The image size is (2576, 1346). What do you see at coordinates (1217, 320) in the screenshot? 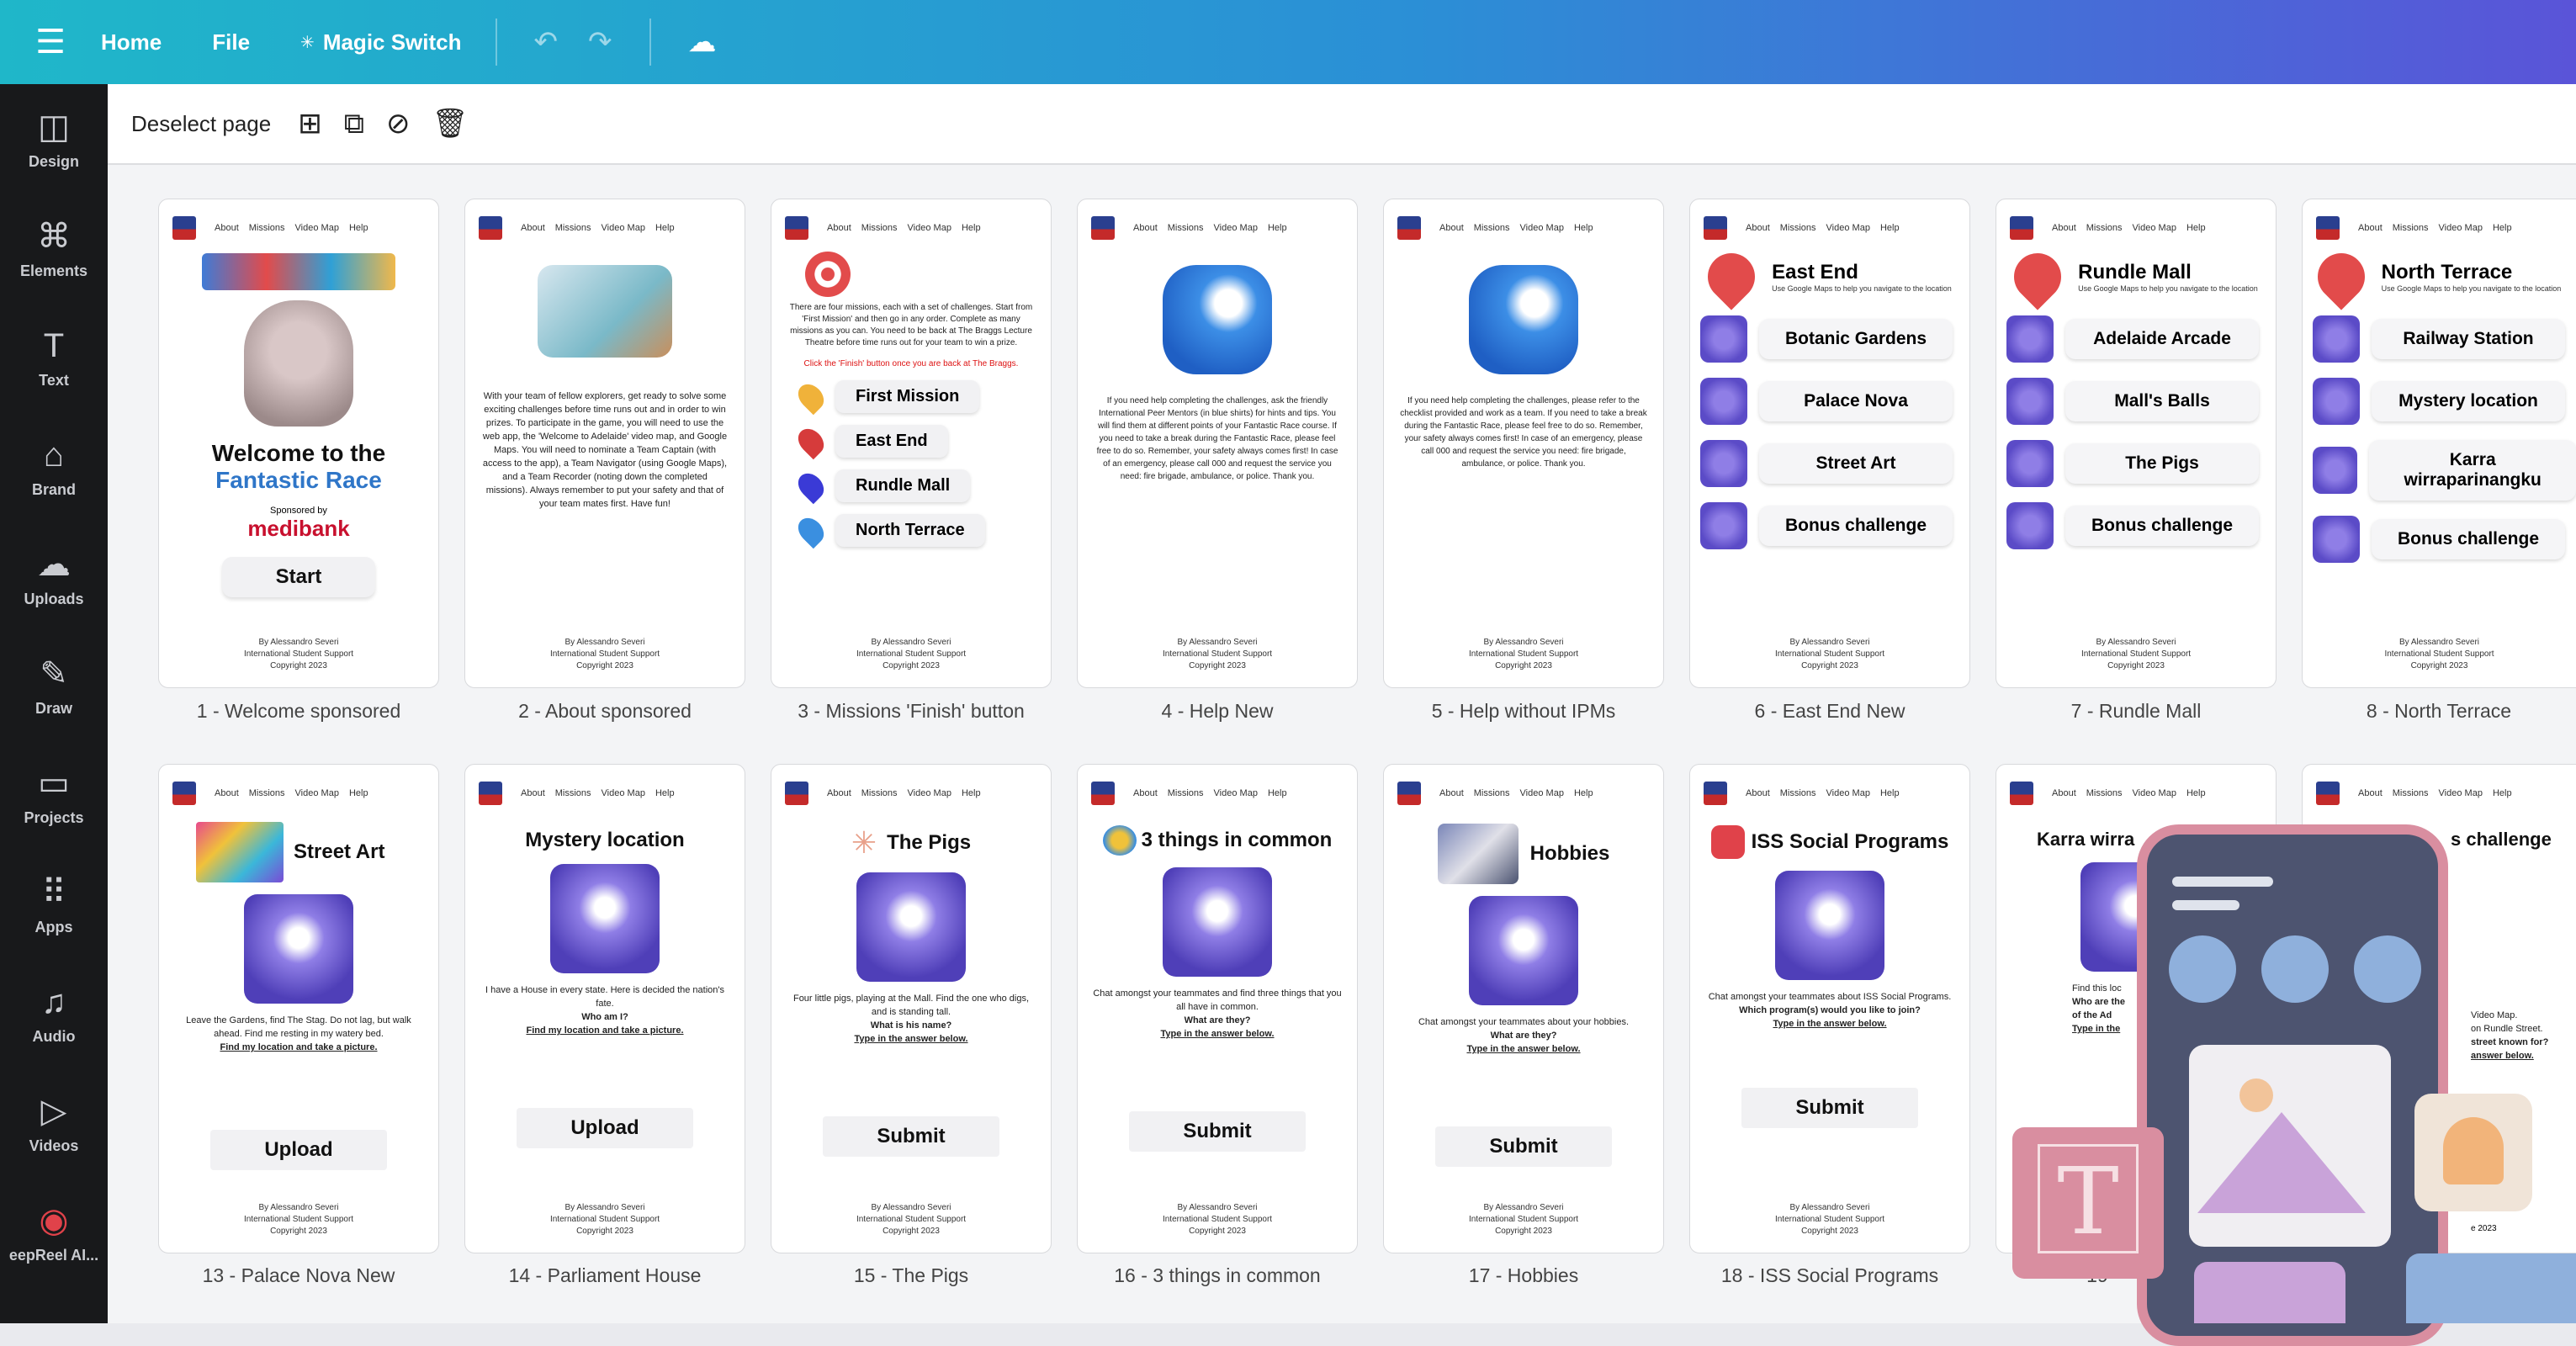
I see `help-chat-bubble-icon` at bounding box center [1217, 320].